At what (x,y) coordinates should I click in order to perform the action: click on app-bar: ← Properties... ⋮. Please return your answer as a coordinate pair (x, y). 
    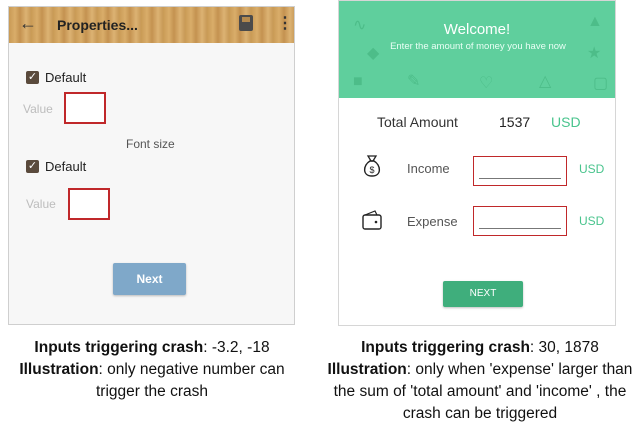
    Looking at the image, I should click on (151, 25).